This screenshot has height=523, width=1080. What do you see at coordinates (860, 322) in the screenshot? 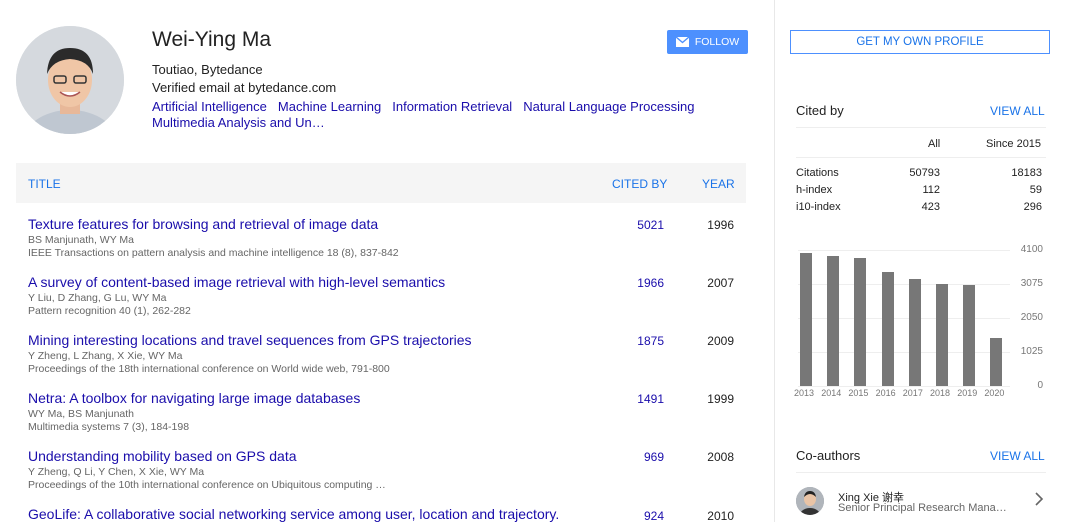
I see `chart-bar-2015` at bounding box center [860, 322].